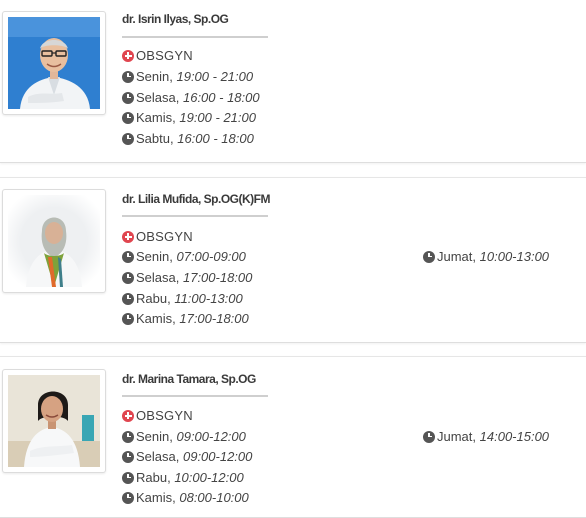 The image size is (586, 518). I want to click on schedule-time: 11:00-13:00, so click(208, 298).